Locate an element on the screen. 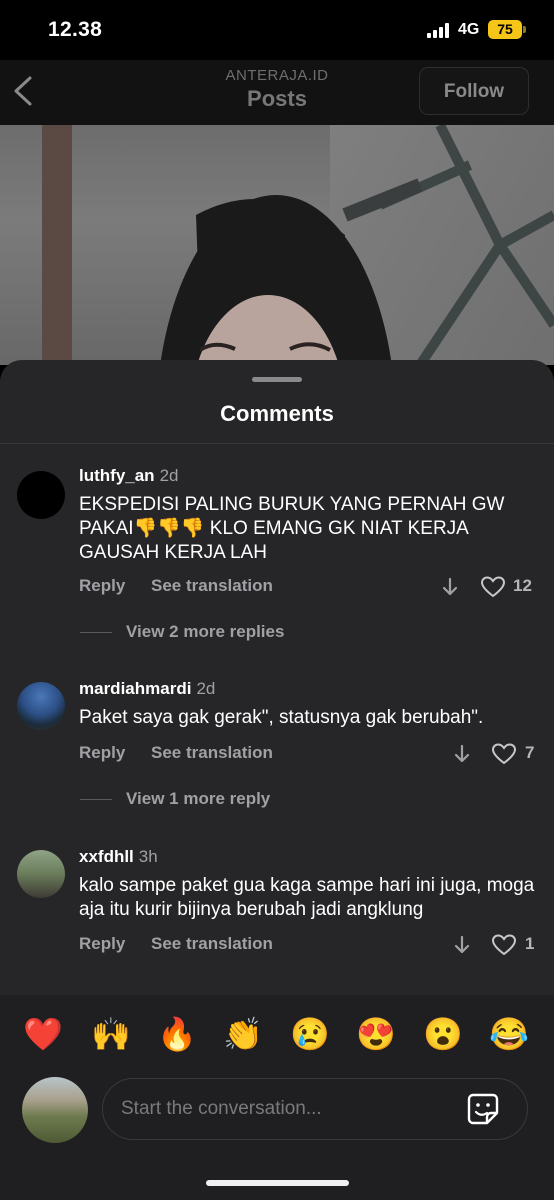 The width and height of the screenshot is (554, 1200). reaction-clap: 👏 is located at coordinates (243, 1034).